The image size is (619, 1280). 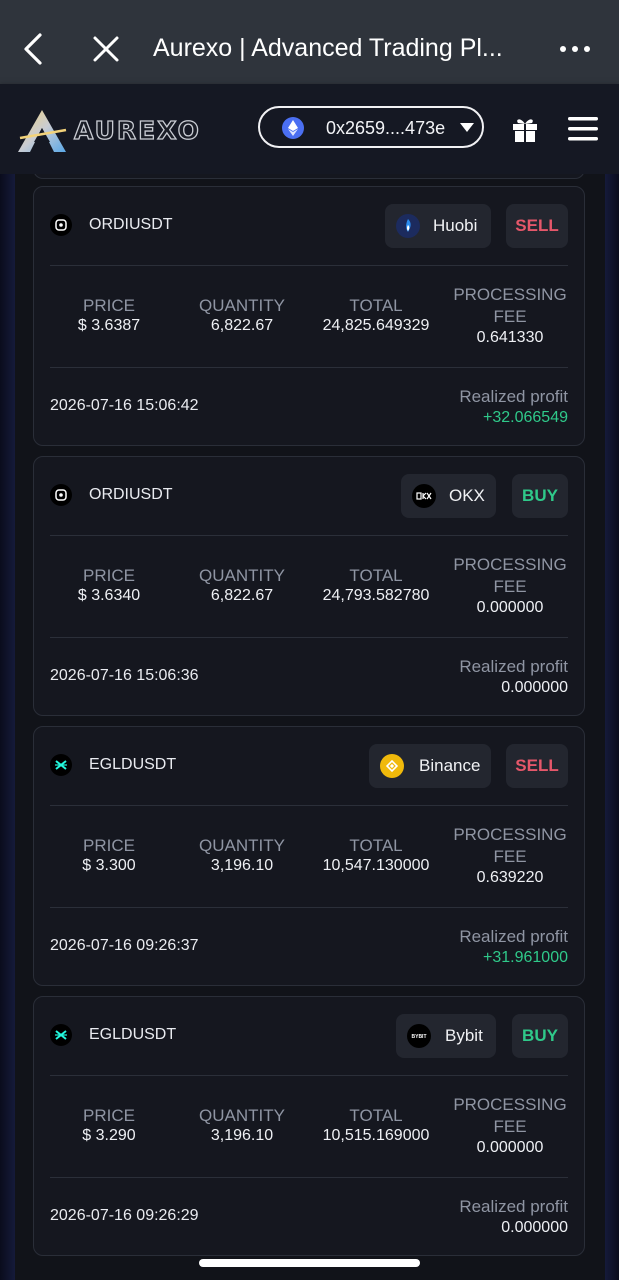 What do you see at coordinates (455, 225) in the screenshot?
I see `exchange-name: Huobi` at bounding box center [455, 225].